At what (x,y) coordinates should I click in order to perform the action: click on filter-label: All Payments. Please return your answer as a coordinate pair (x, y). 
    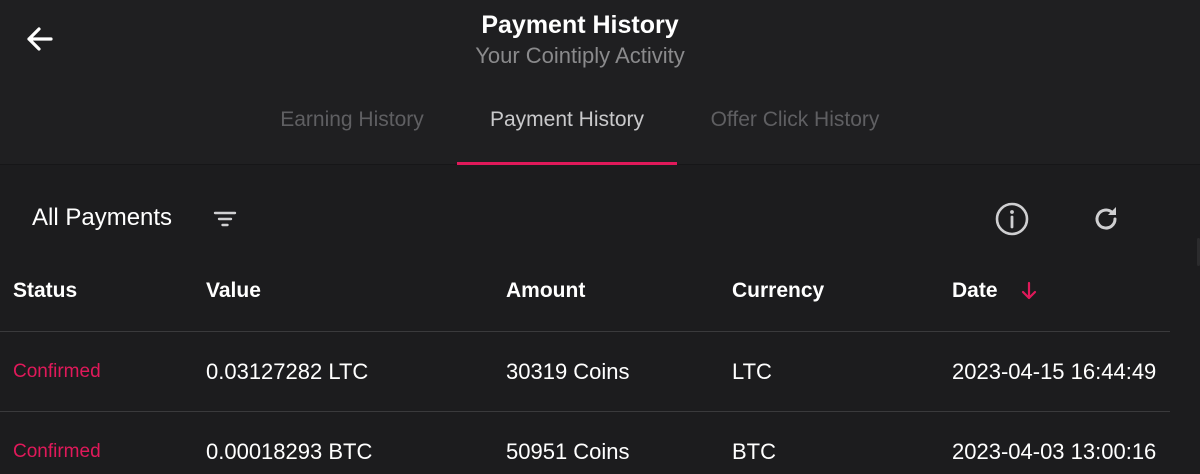
    Looking at the image, I should click on (102, 217).